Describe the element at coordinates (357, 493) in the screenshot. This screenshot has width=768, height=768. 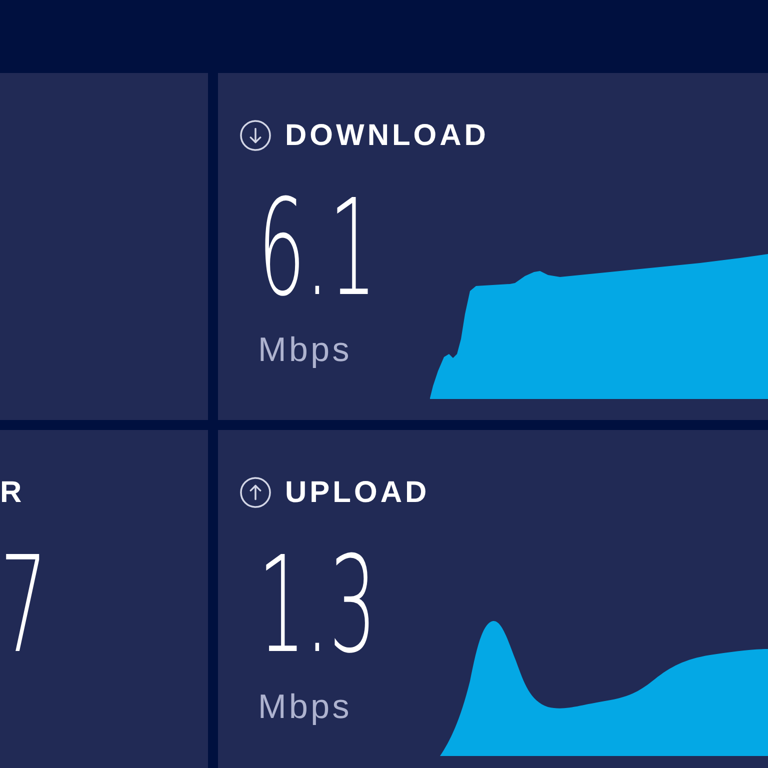
I see `result-label: UPLOAD` at that location.